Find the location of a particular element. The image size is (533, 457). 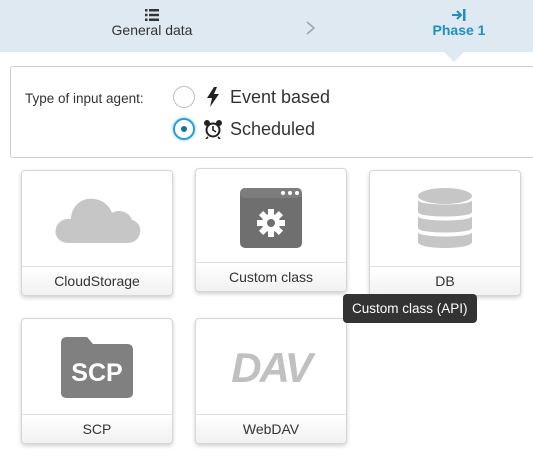

bolt-icon is located at coordinates (213, 97).